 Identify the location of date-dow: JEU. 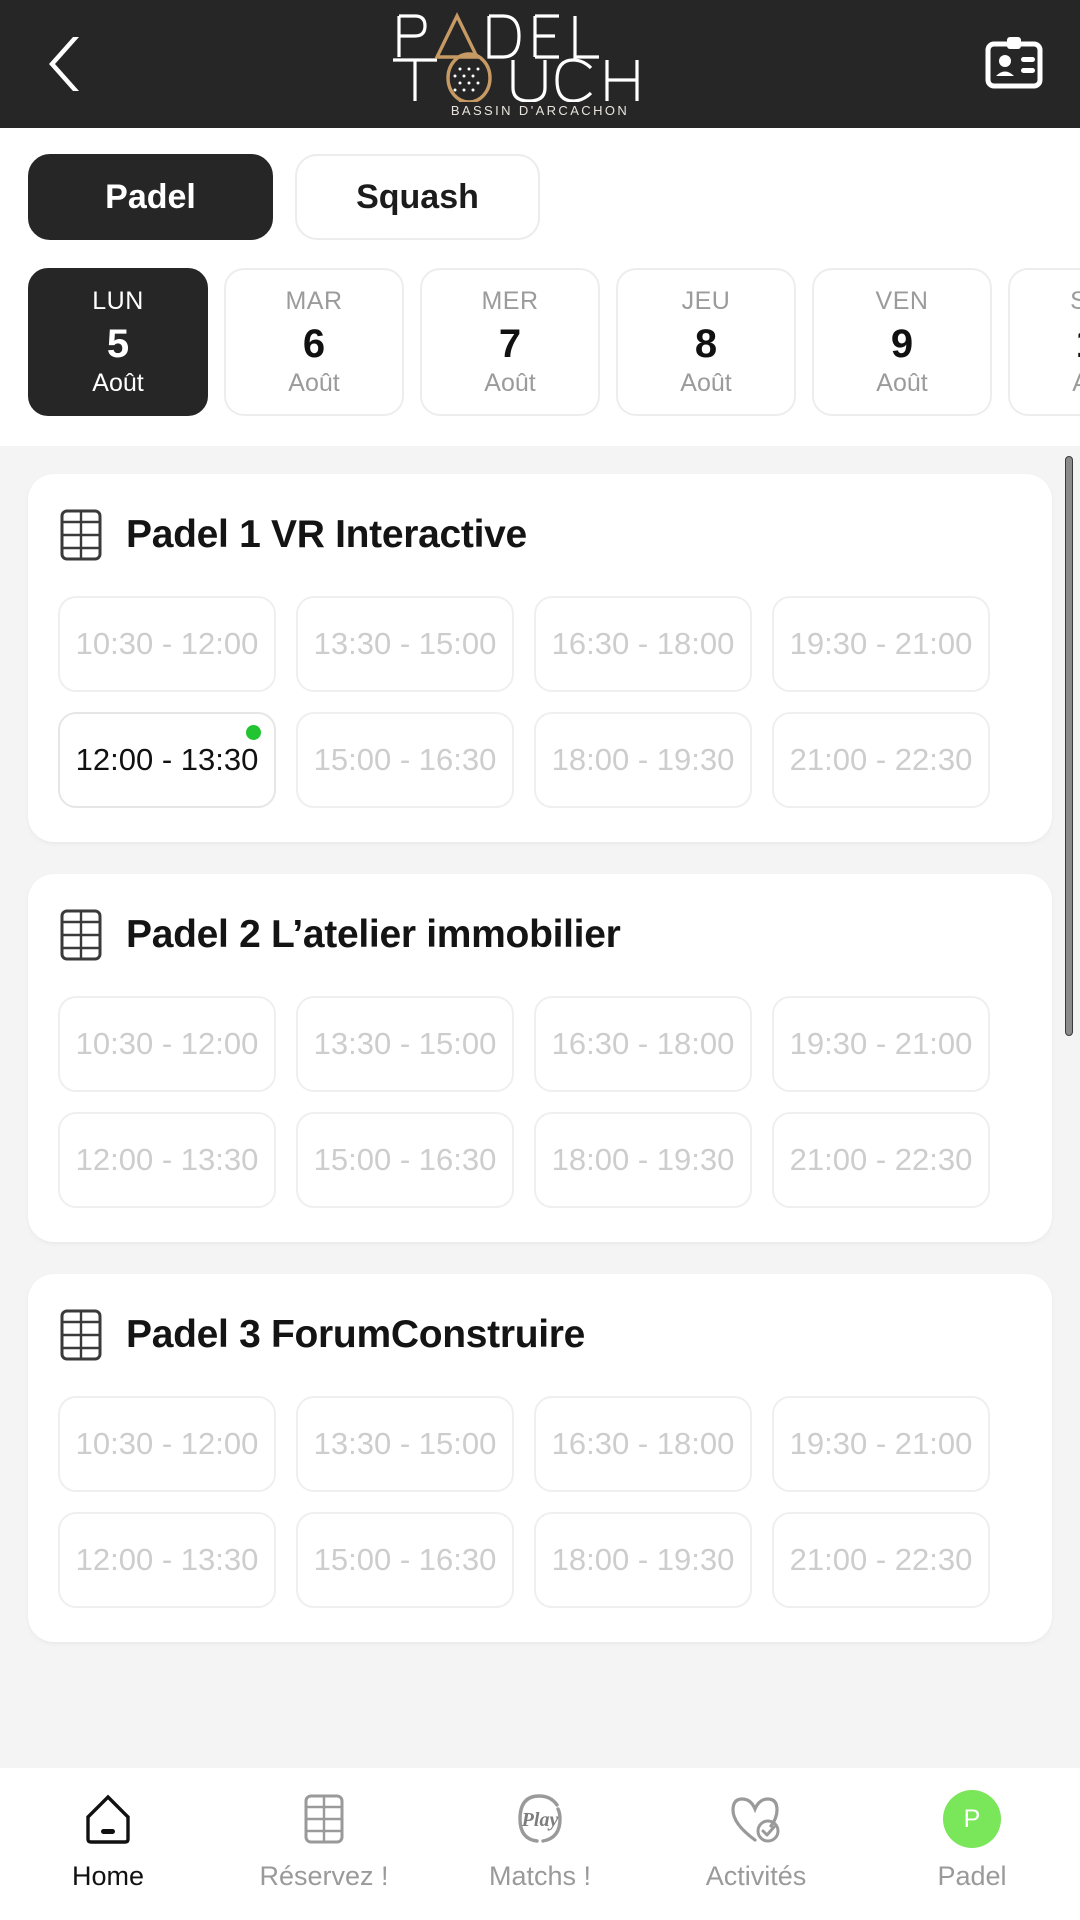
(706, 300).